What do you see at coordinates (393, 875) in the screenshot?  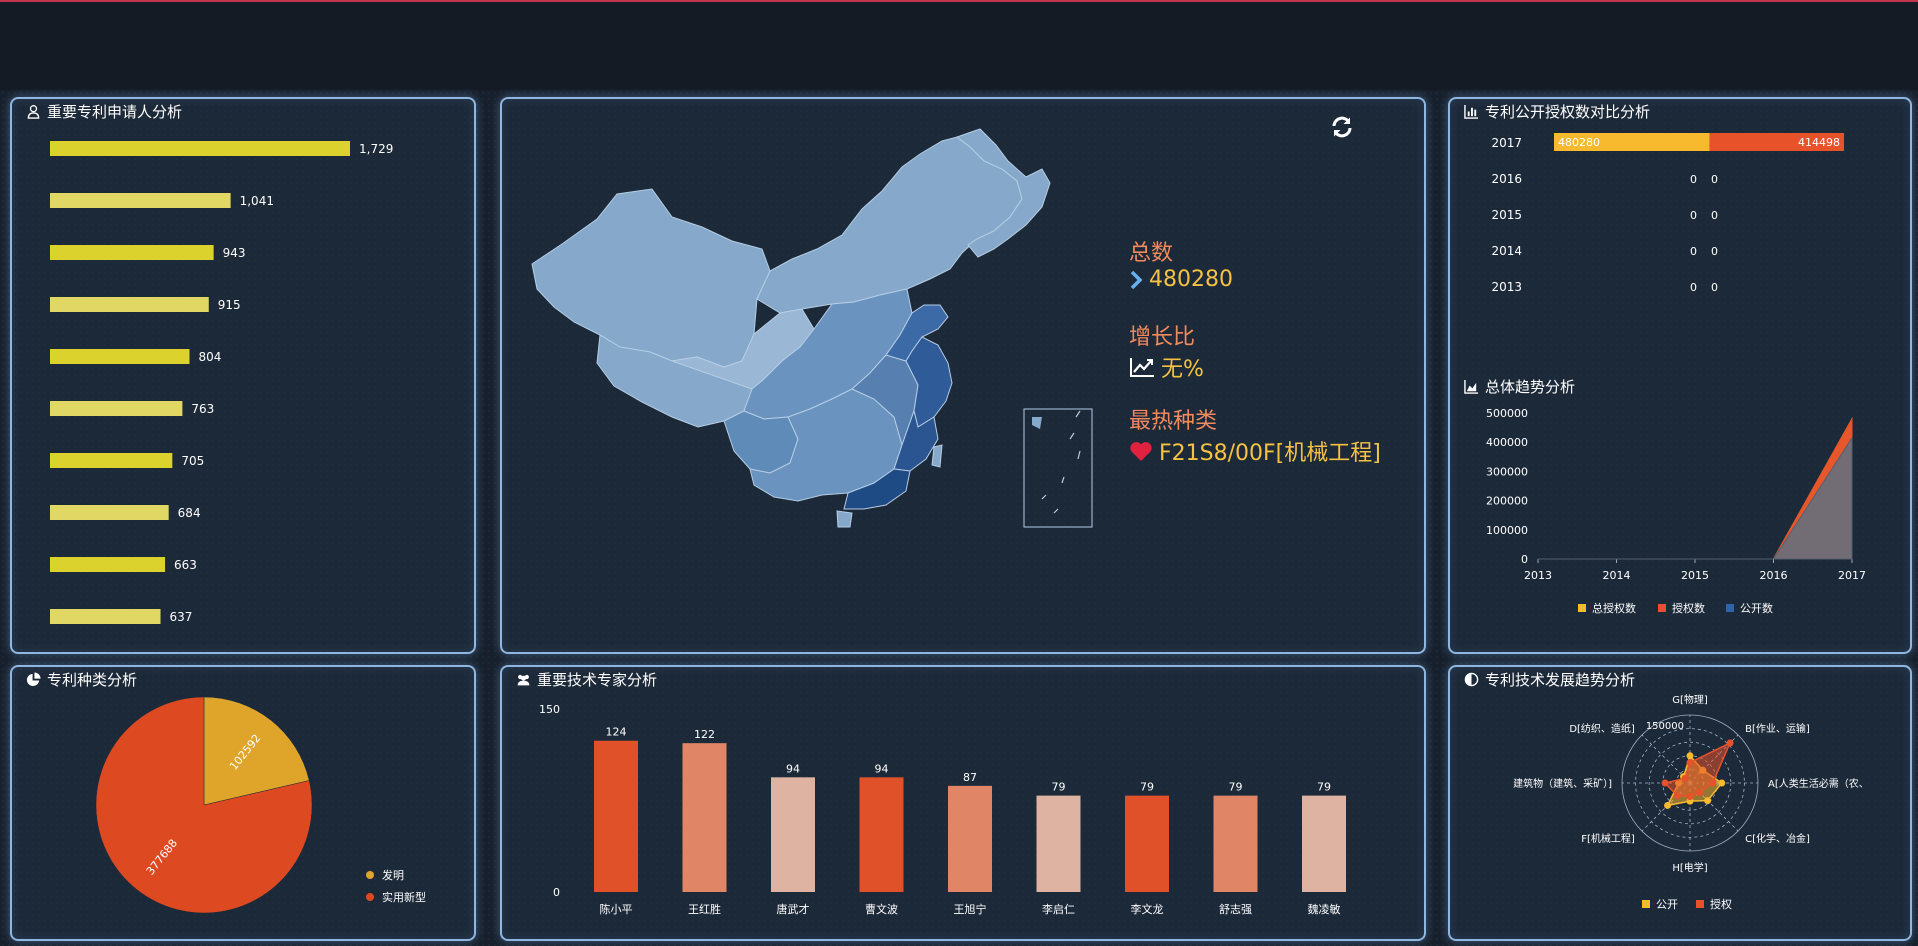 I see `legend-label: 发明` at bounding box center [393, 875].